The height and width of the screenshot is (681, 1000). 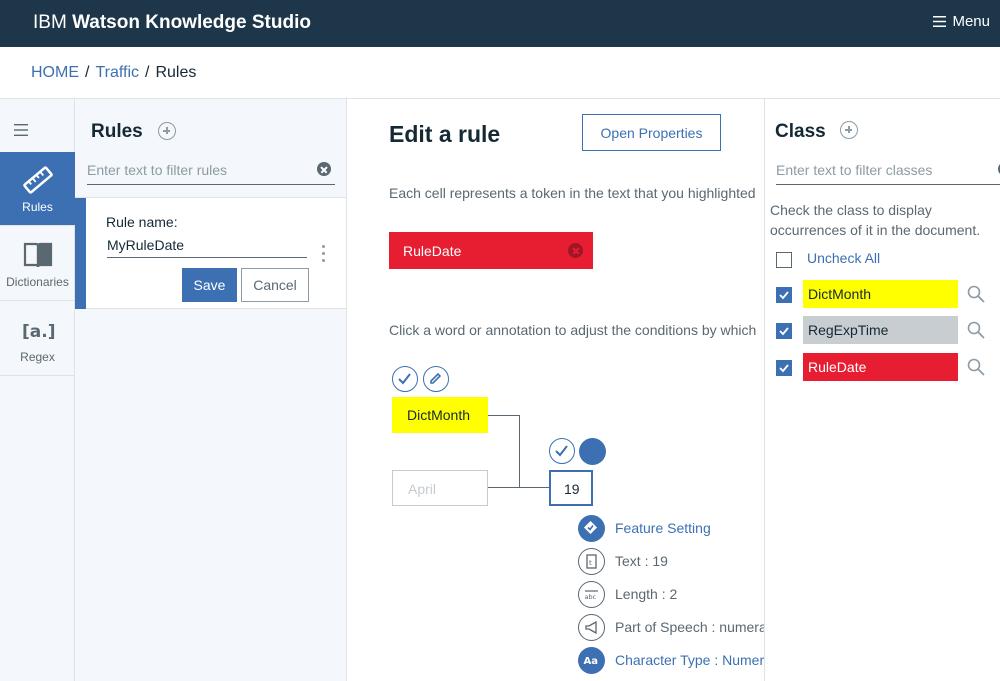 What do you see at coordinates (500, 23) in the screenshot?
I see `top-bar: IBM Watson Knowledge Studio Menu` at bounding box center [500, 23].